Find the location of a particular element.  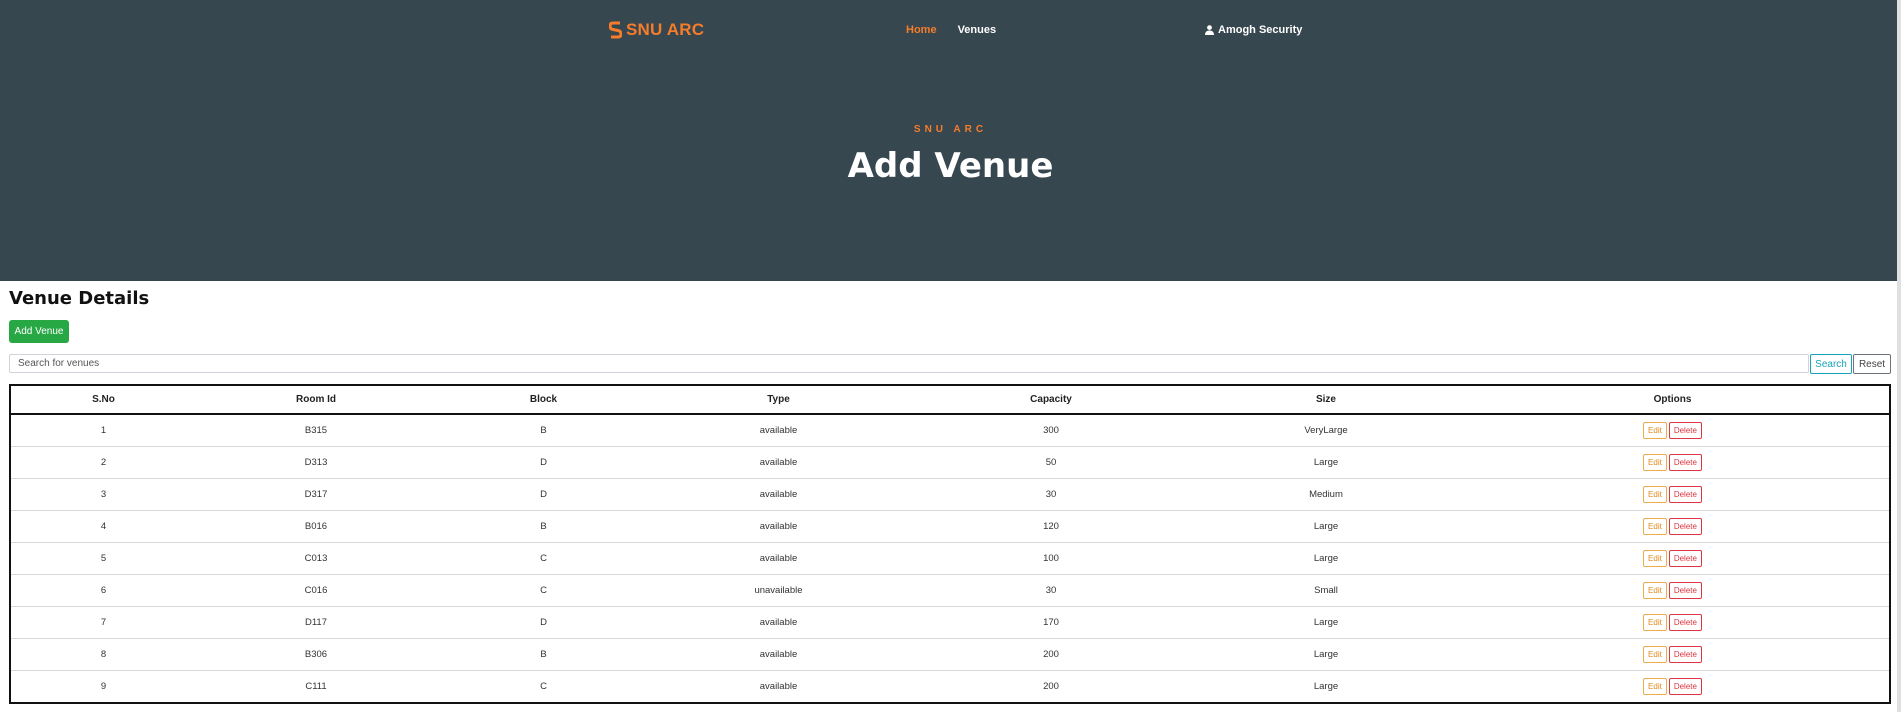

table-row: 4 B016 Bavailable 120 Large Edit Delete is located at coordinates (950, 526).